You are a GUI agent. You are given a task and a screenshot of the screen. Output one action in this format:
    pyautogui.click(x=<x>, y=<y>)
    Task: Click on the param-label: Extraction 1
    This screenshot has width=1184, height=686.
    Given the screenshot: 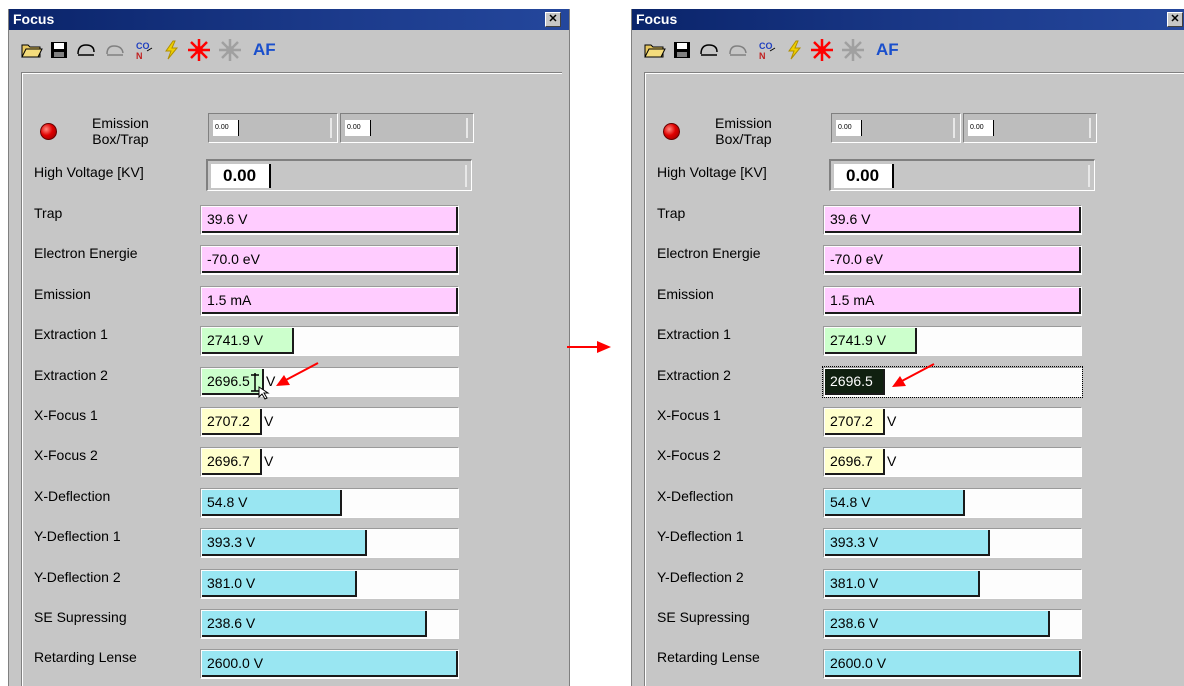 What is the action you would take?
    pyautogui.click(x=71, y=334)
    